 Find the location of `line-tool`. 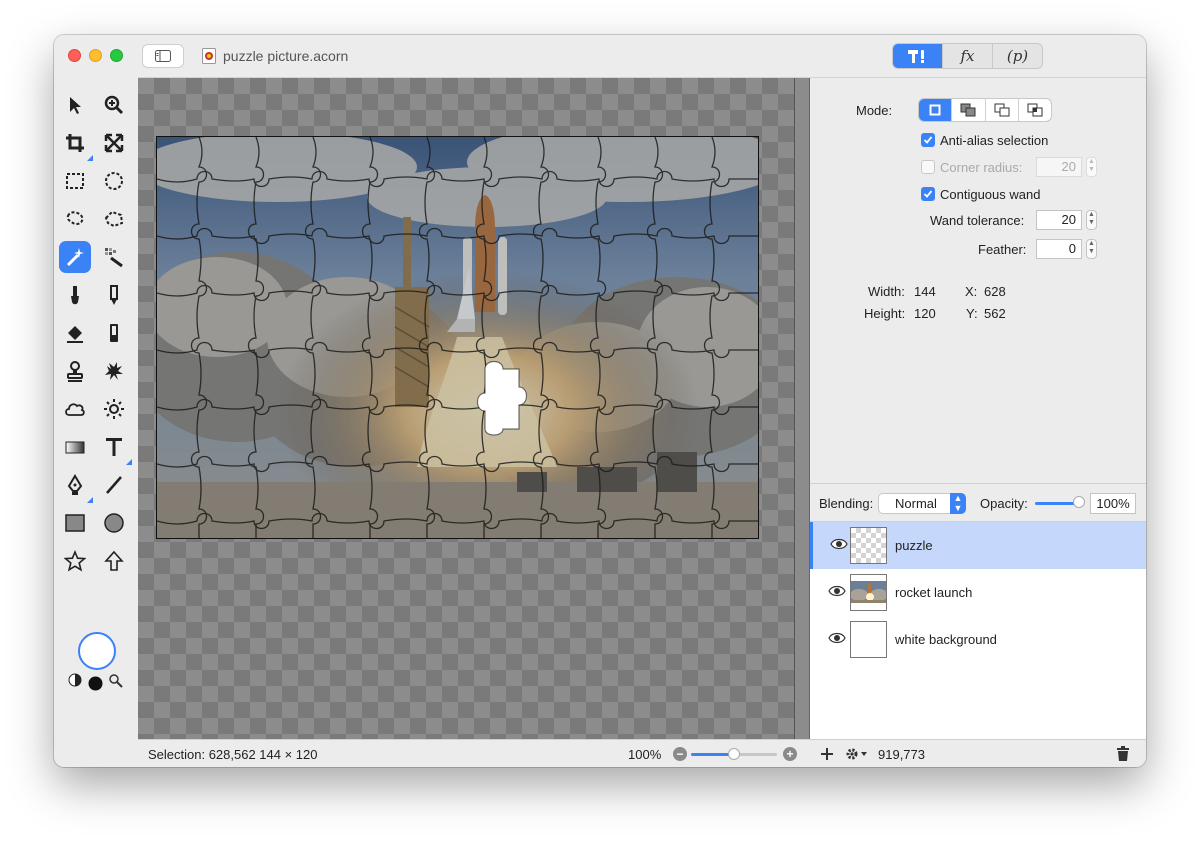

line-tool is located at coordinates (114, 485).